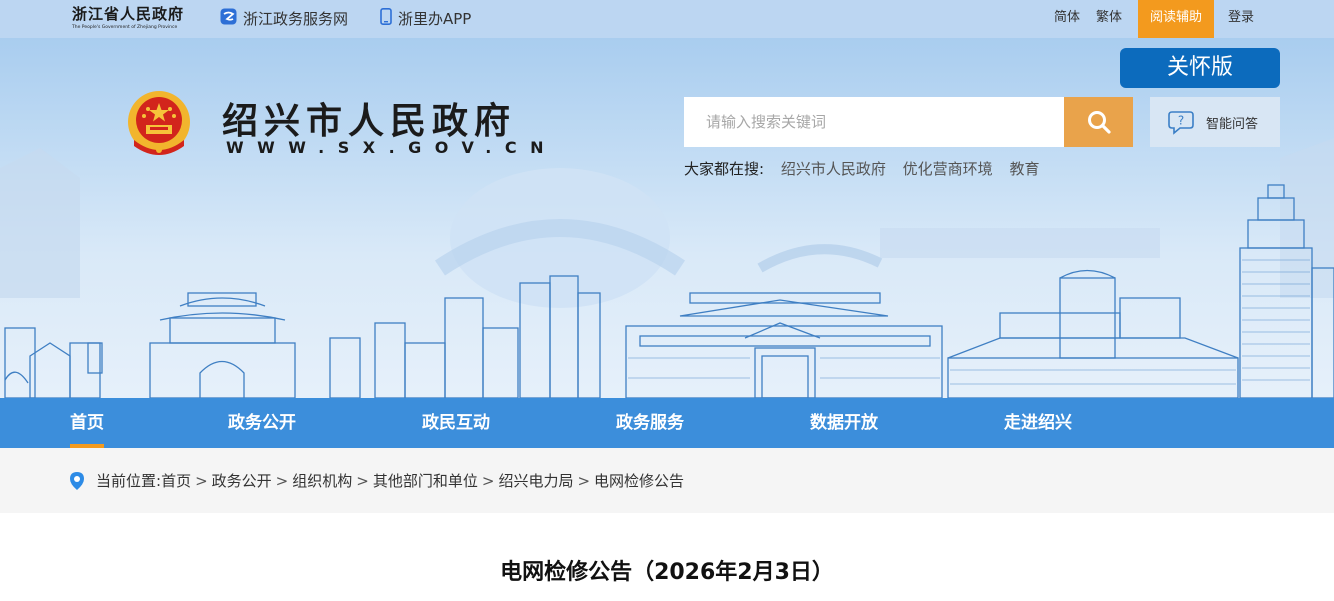 This screenshot has width=1334, height=601. I want to click on search-input, so click(874, 122).